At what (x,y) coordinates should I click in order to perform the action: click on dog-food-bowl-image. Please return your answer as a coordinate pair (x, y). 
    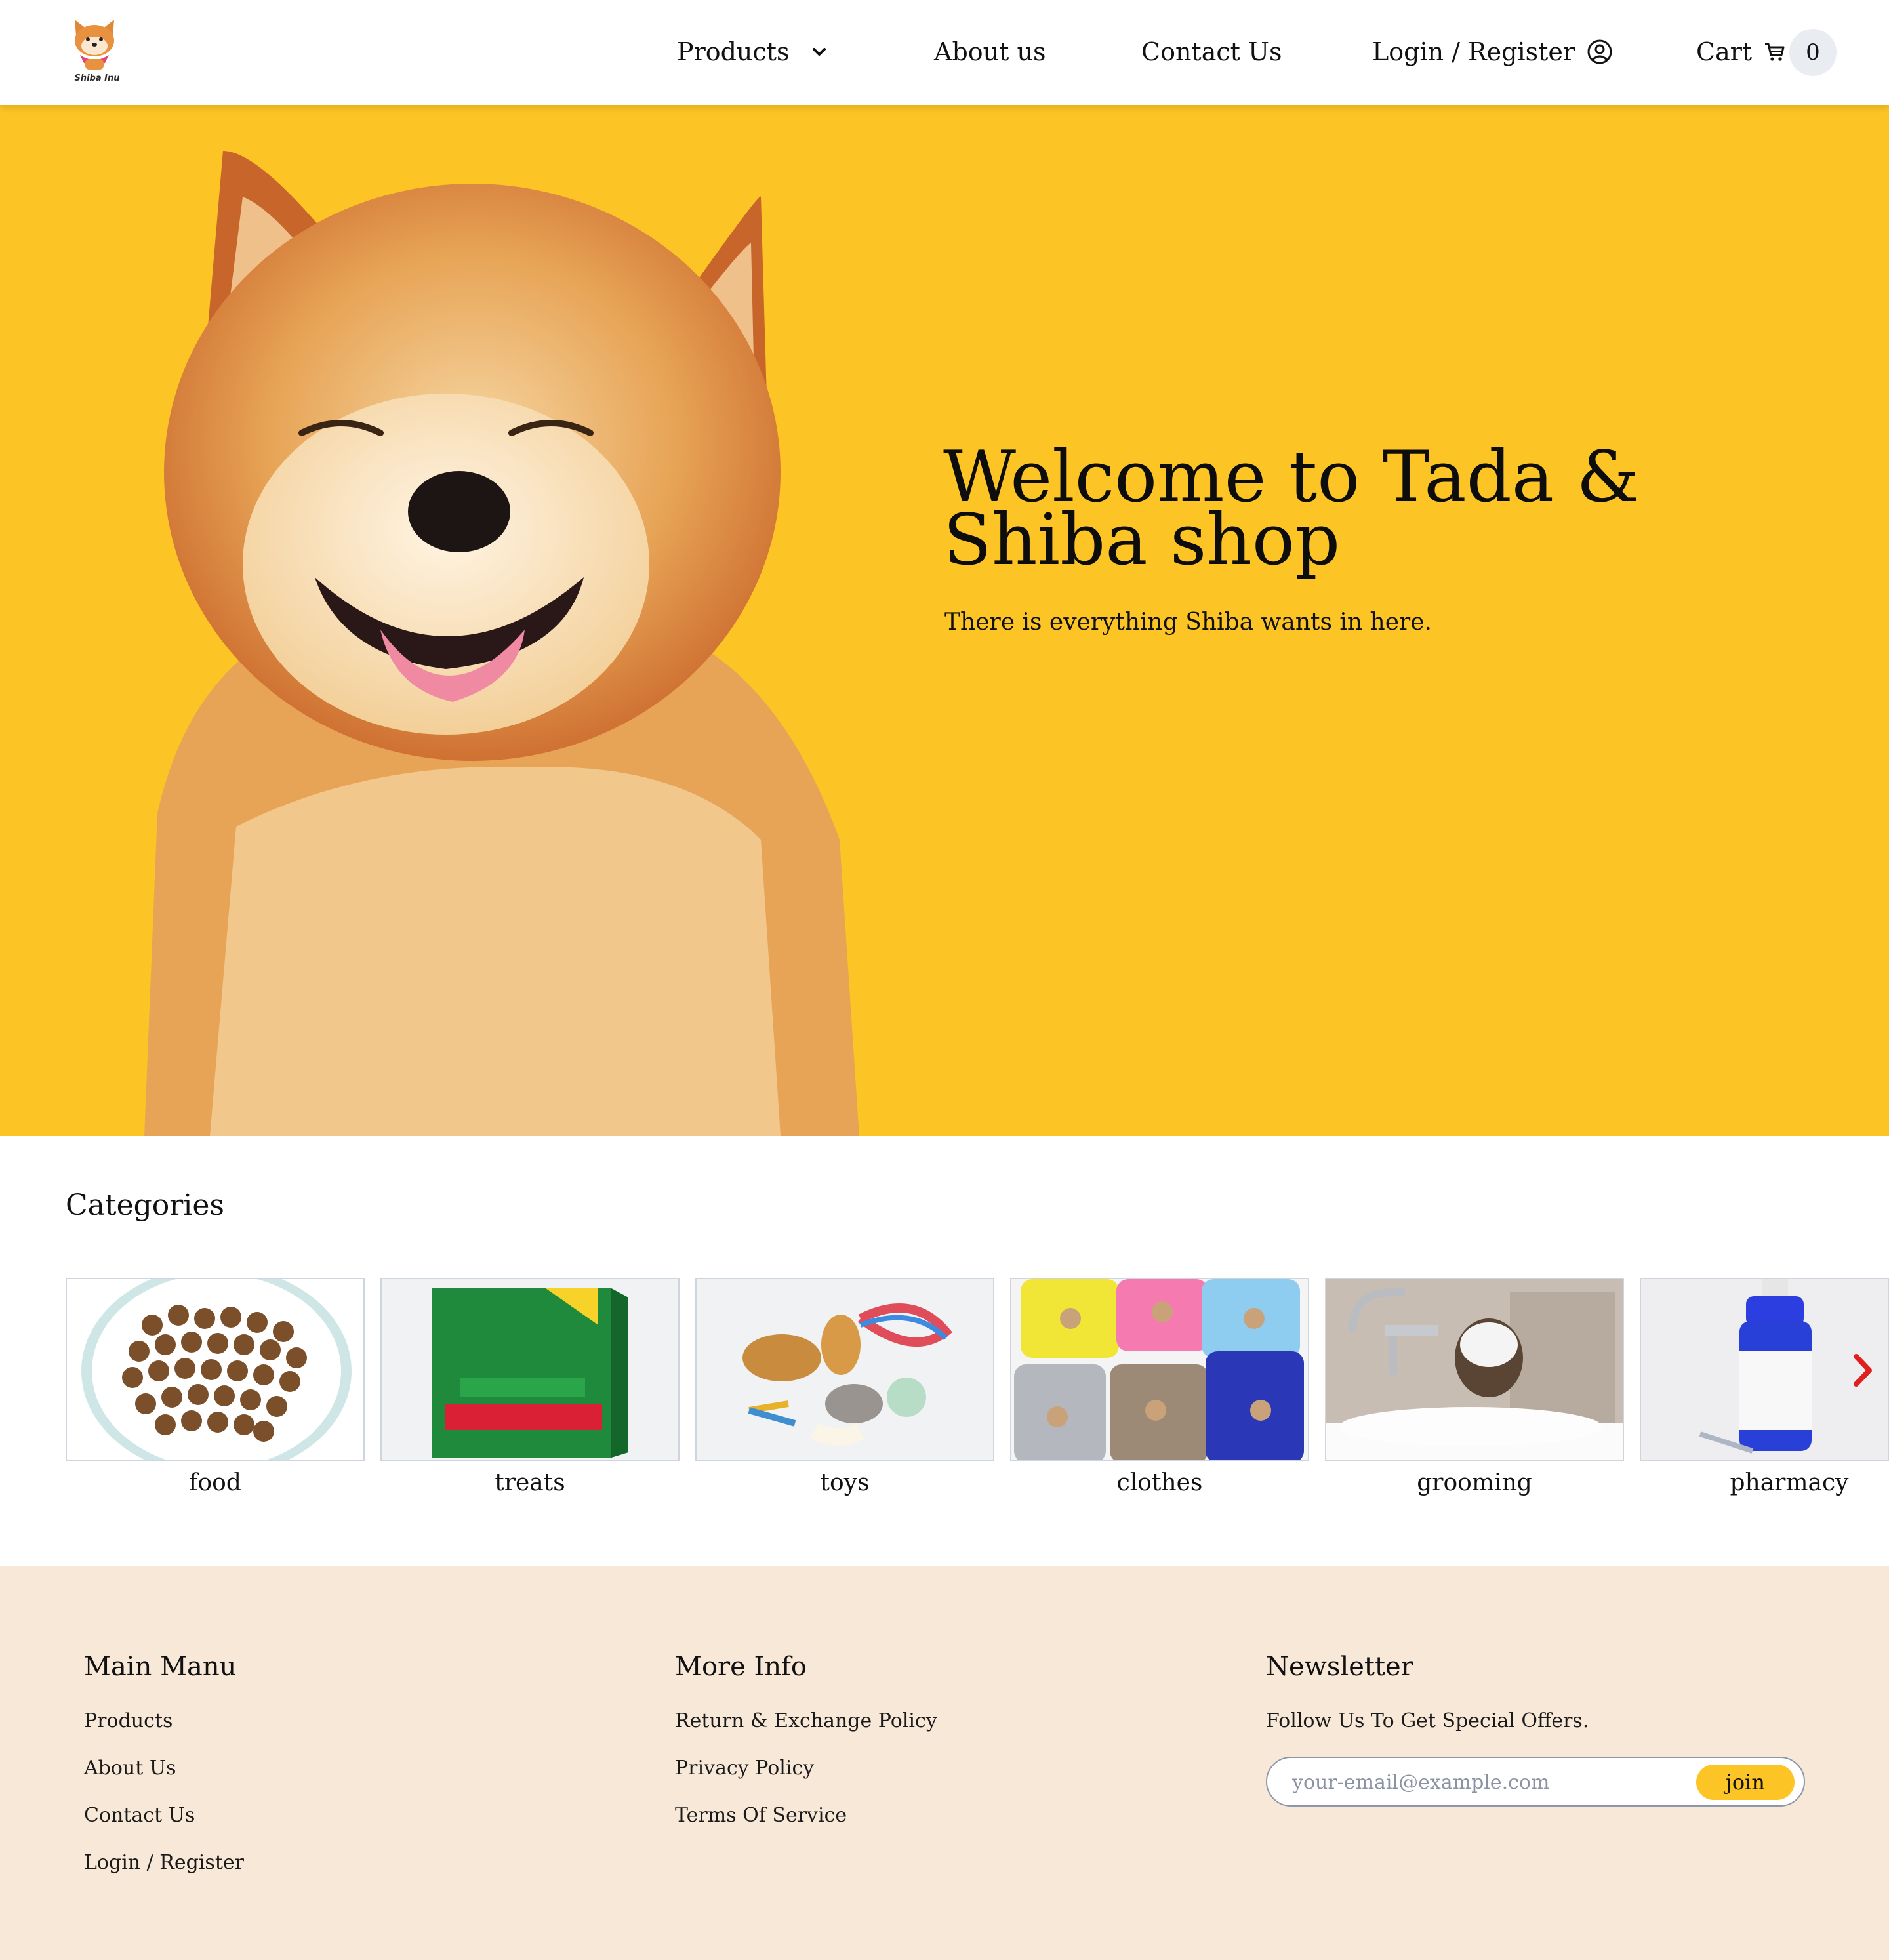
    Looking at the image, I should click on (215, 1370).